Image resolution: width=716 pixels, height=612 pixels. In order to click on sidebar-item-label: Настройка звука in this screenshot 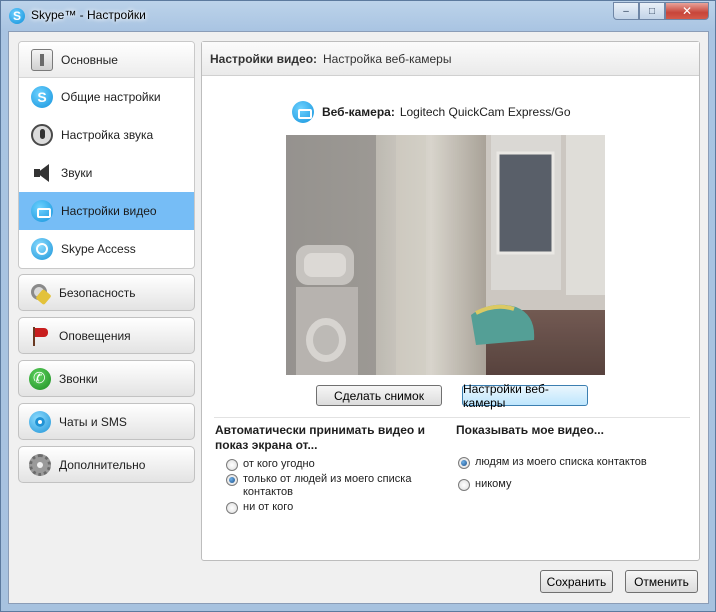, I will do `click(107, 135)`.